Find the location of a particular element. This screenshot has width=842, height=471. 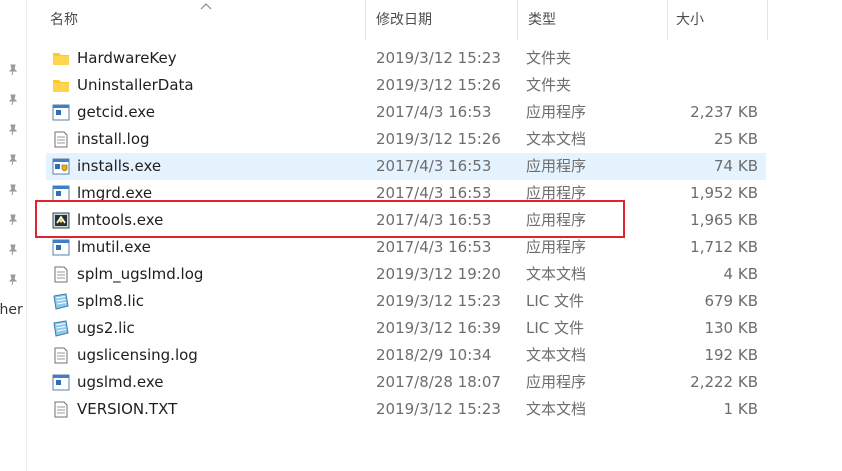

file-size: 1,952 KB is located at coordinates (724, 193).